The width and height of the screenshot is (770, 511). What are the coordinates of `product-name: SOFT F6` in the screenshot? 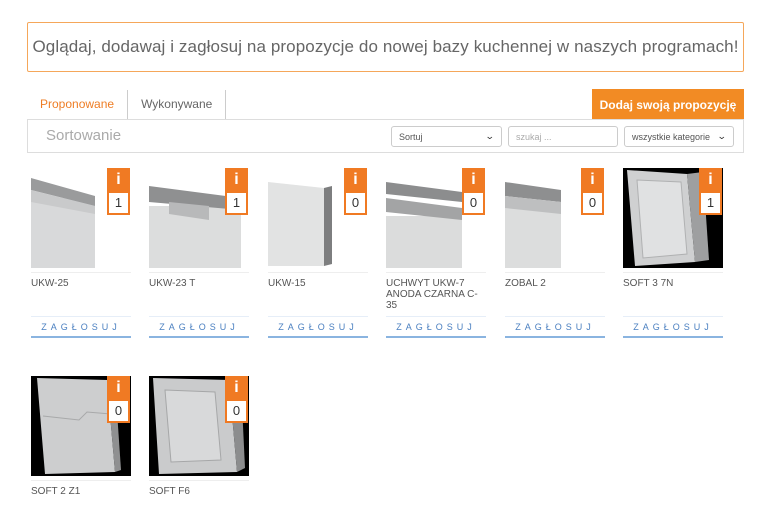 It's located at (198, 491).